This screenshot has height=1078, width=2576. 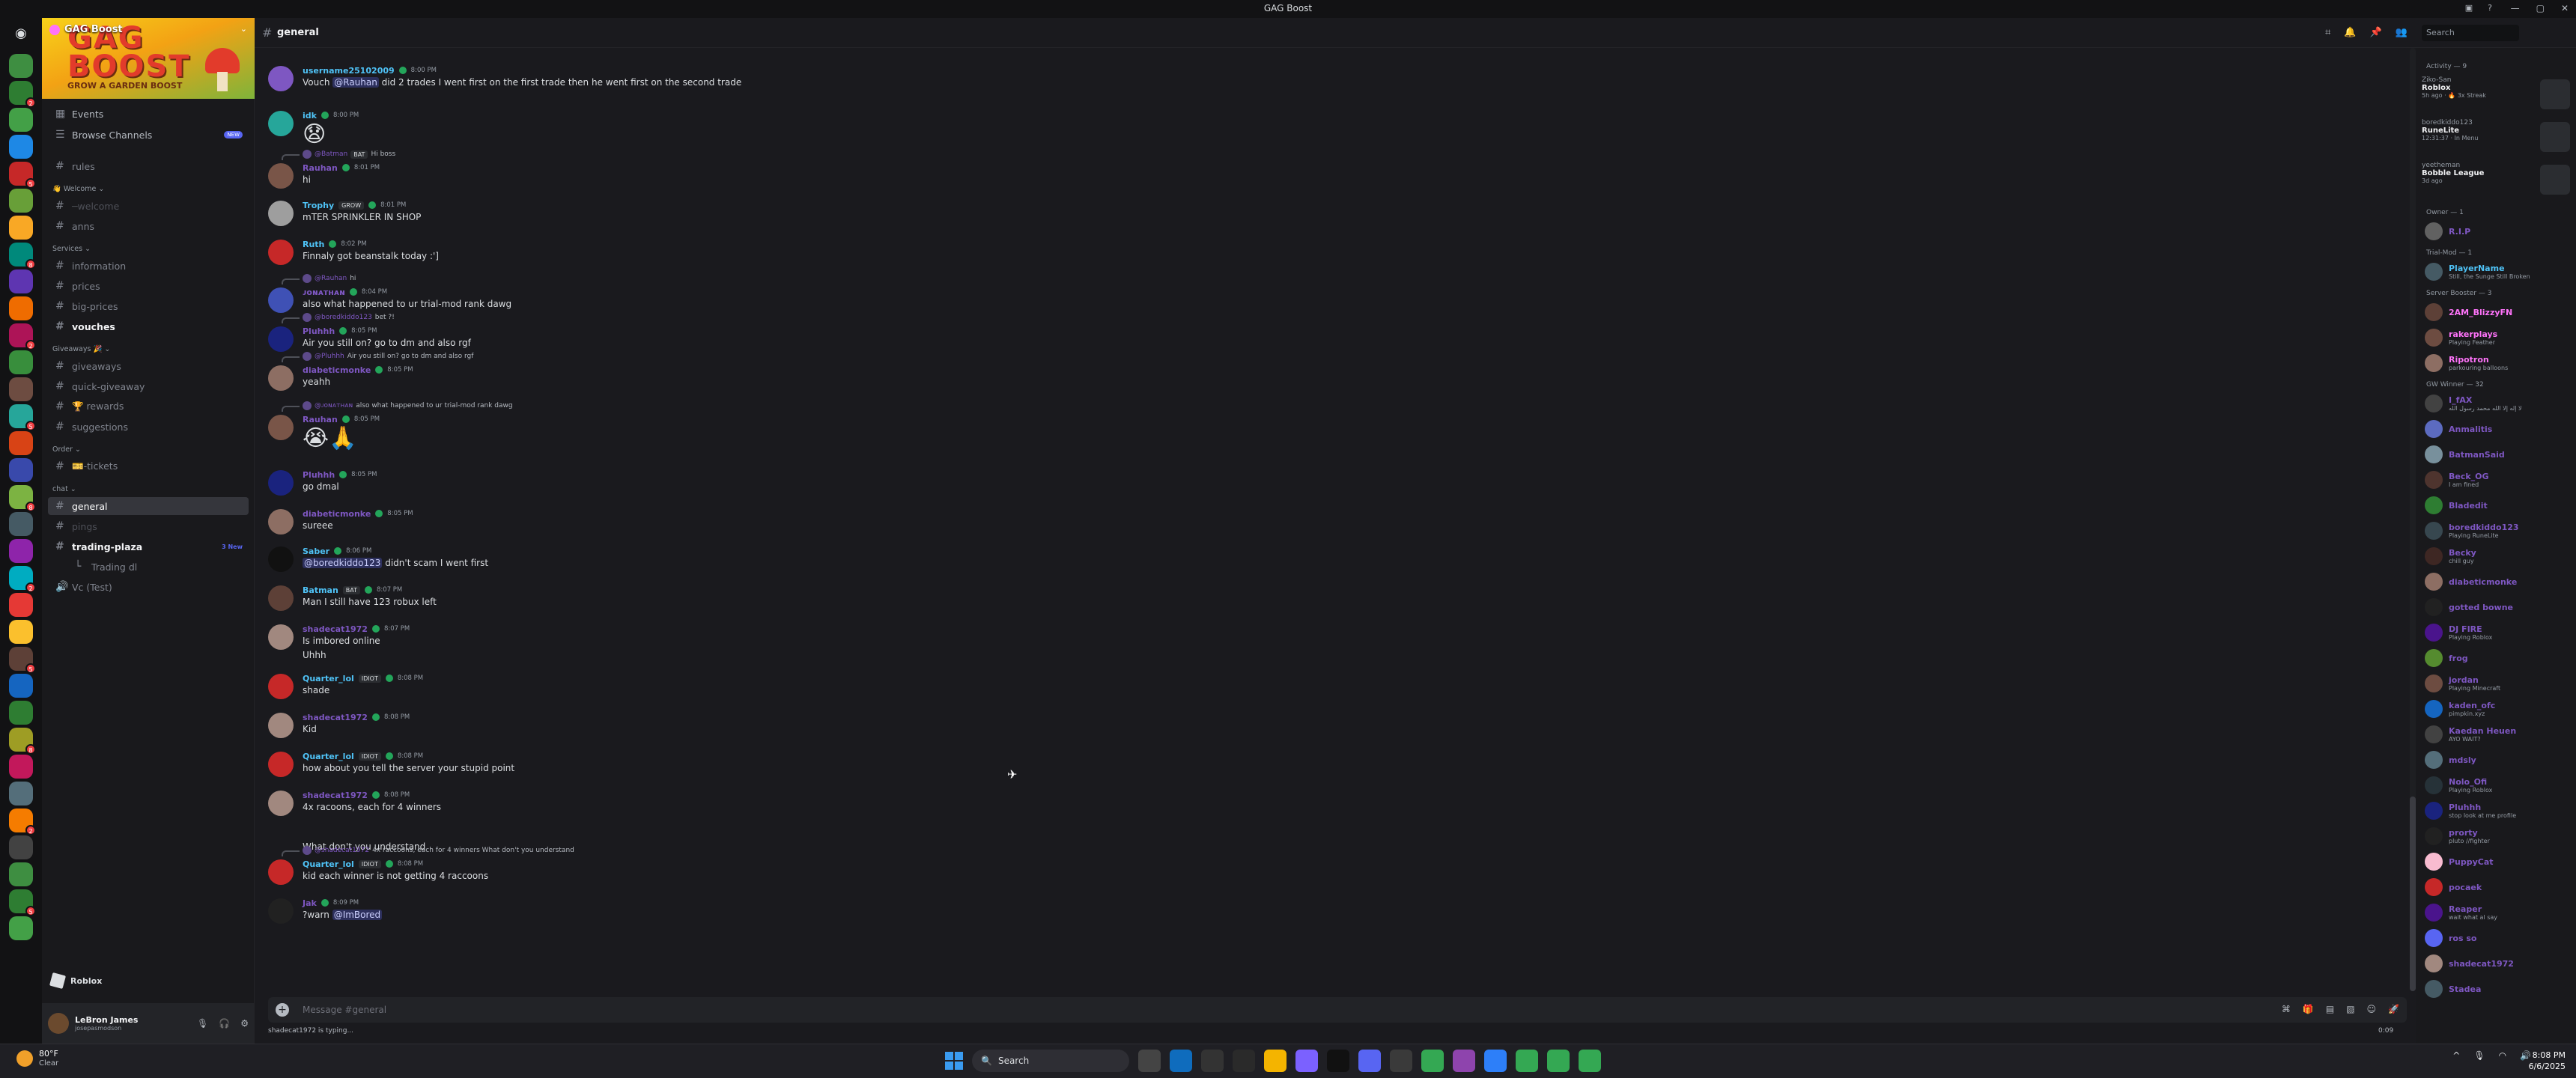 What do you see at coordinates (2402, 32) in the screenshot?
I see `members-icon: 👥` at bounding box center [2402, 32].